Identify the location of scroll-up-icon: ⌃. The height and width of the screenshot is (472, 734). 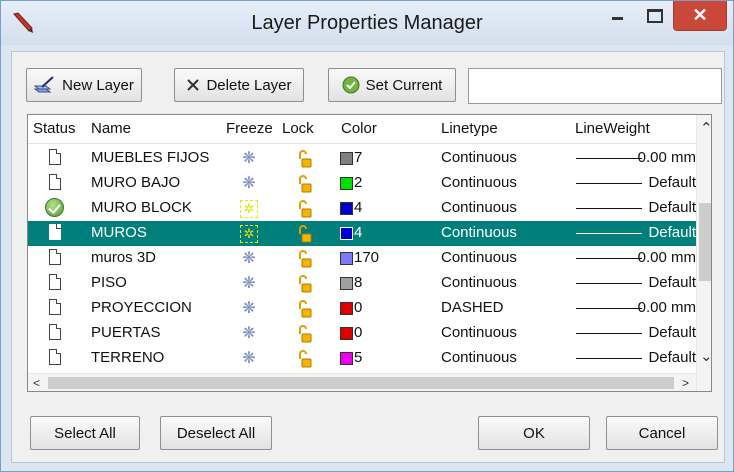
(705, 128).